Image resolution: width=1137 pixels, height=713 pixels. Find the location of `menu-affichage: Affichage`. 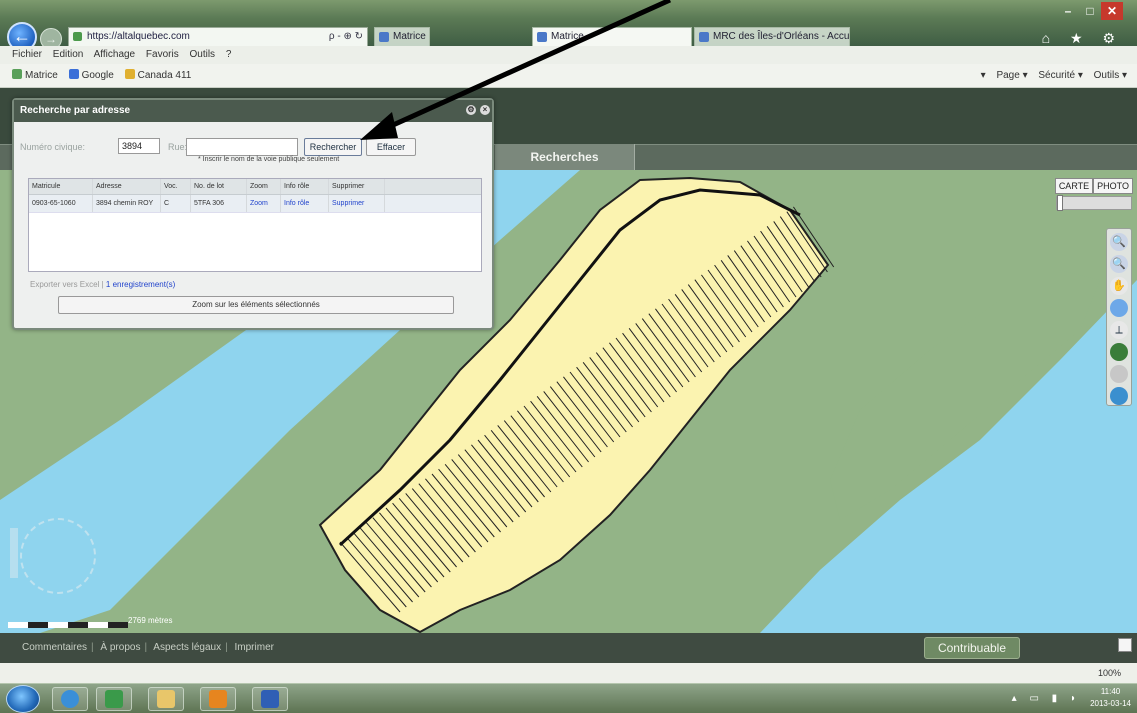

menu-affichage: Affichage is located at coordinates (115, 54).